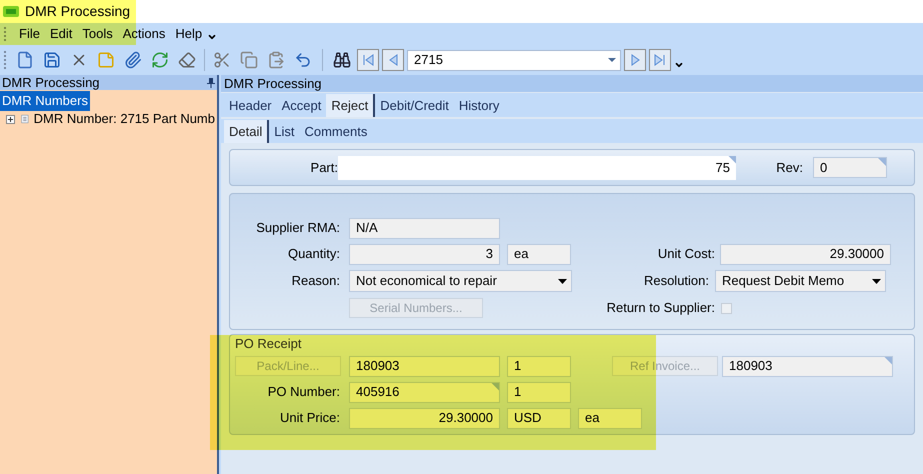 The image size is (923, 474). I want to click on rev-field: 0, so click(850, 167).